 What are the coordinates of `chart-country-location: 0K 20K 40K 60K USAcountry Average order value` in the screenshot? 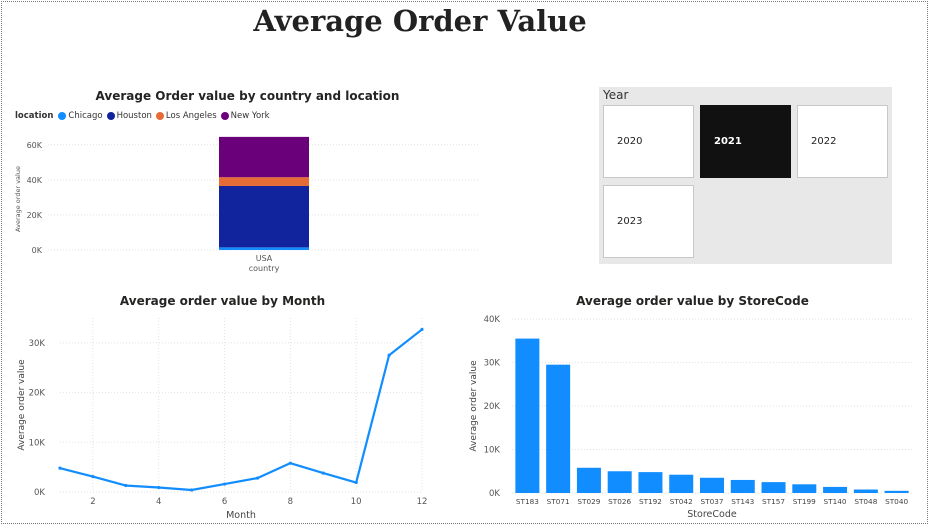 It's located at (247, 204).